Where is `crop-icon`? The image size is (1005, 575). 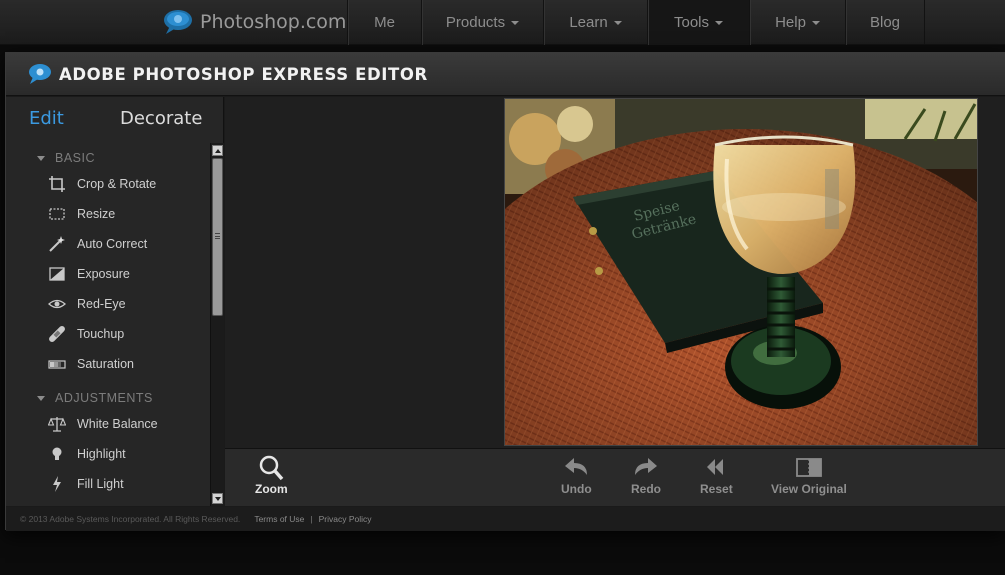 crop-icon is located at coordinates (57, 184).